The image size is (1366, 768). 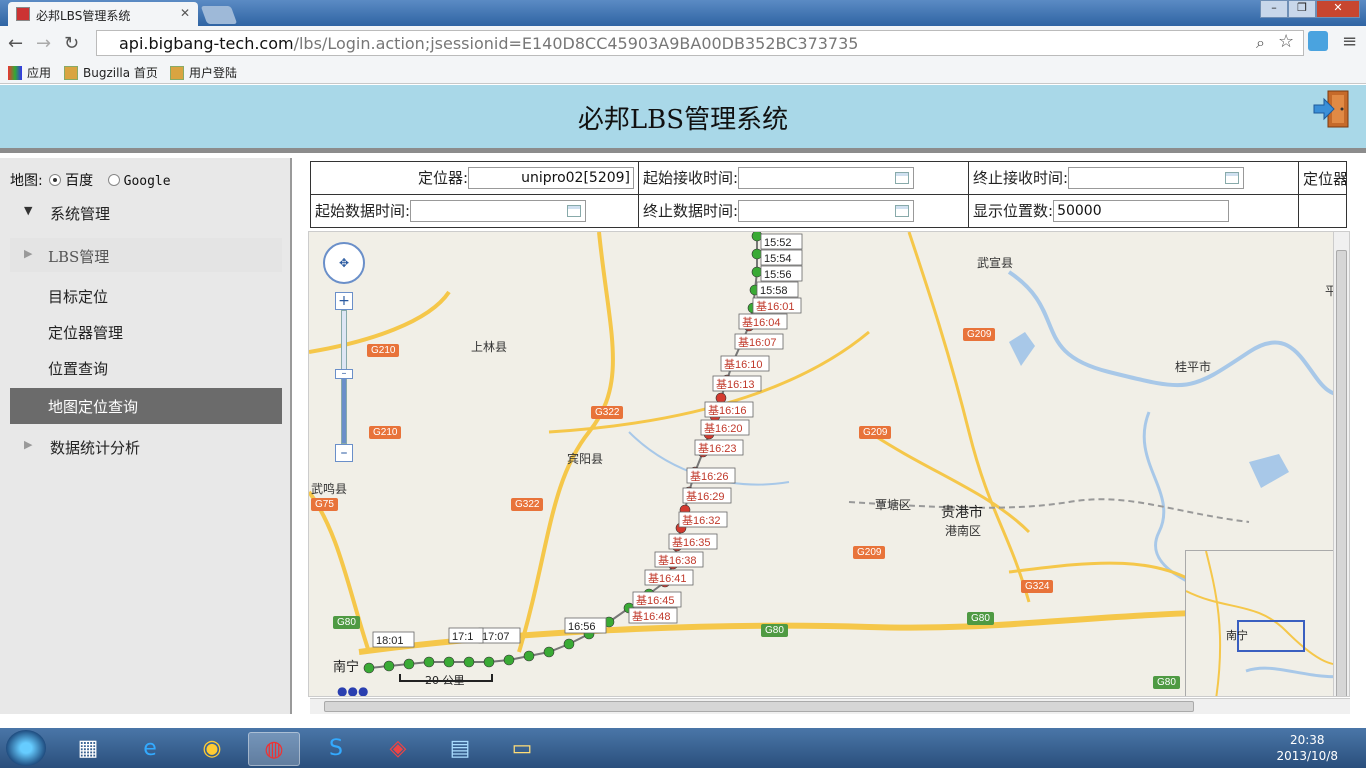 I want to click on bookmark-bugzilla: Bugzilla 首页, so click(x=111, y=72).